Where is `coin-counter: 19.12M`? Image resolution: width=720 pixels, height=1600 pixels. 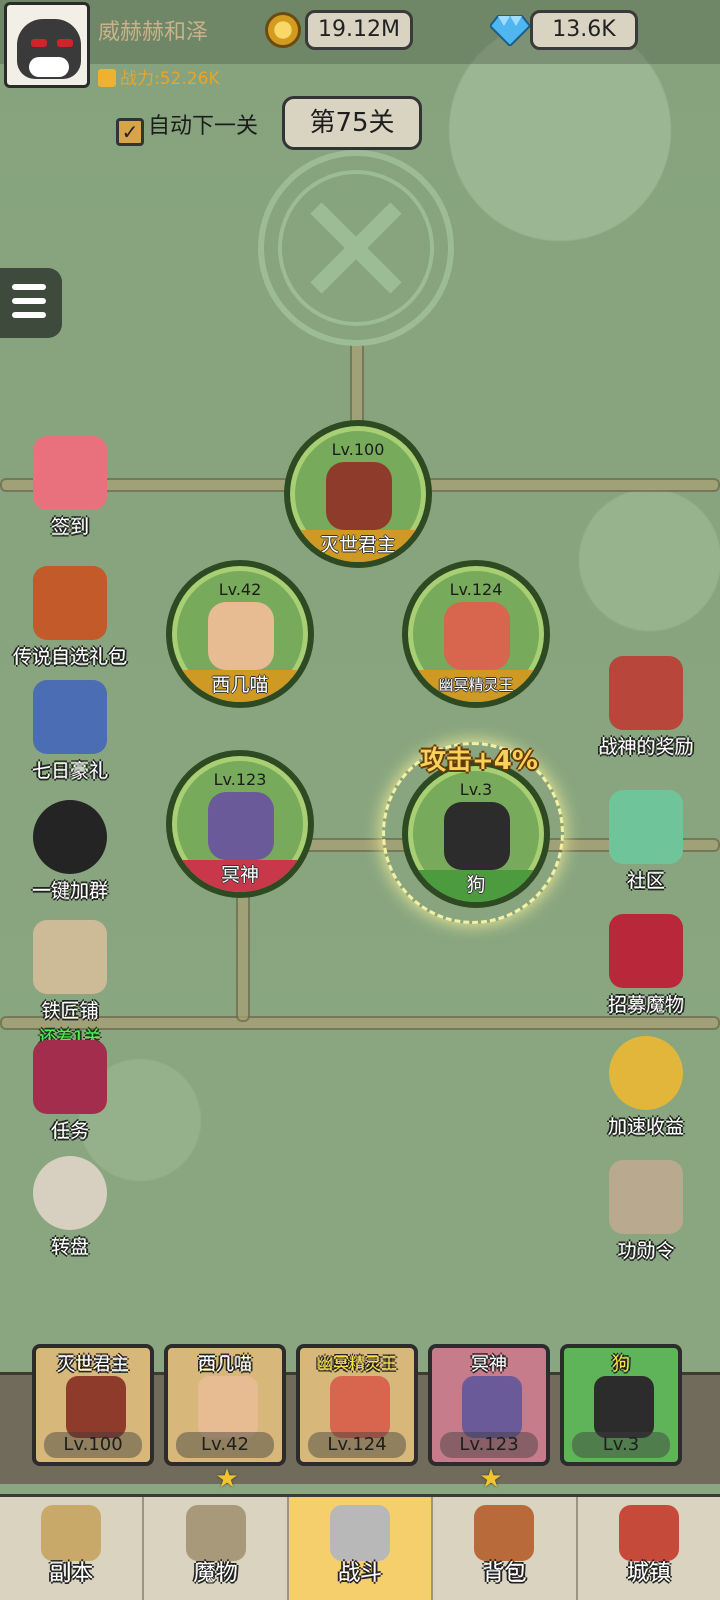 coin-counter: 19.12M is located at coordinates (359, 30).